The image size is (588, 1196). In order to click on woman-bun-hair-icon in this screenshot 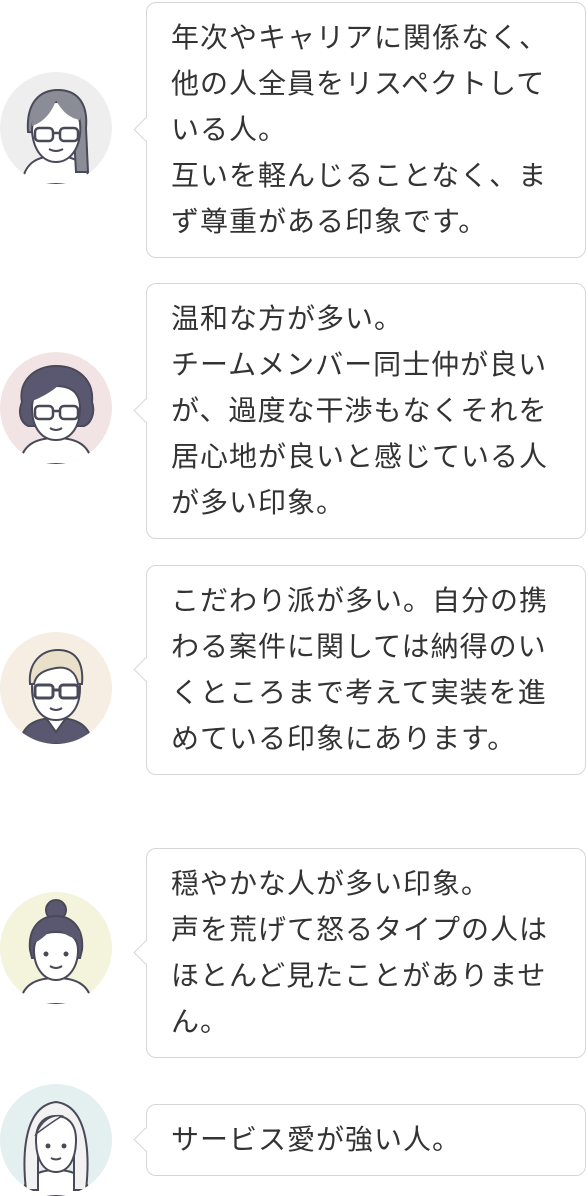, I will do `click(56, 951)`.